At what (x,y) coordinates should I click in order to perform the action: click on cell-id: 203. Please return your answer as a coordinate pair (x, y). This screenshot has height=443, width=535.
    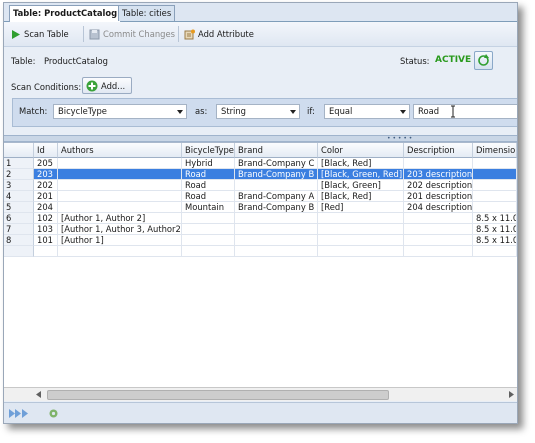
    Looking at the image, I should click on (46, 174).